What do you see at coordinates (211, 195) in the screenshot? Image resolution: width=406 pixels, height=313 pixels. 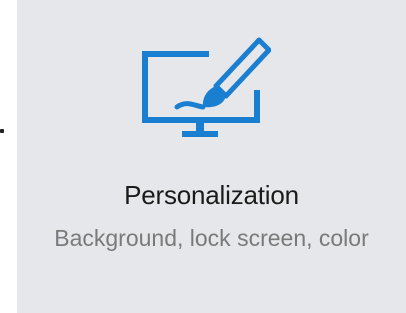 I see `tile-title: Personalization` at bounding box center [211, 195].